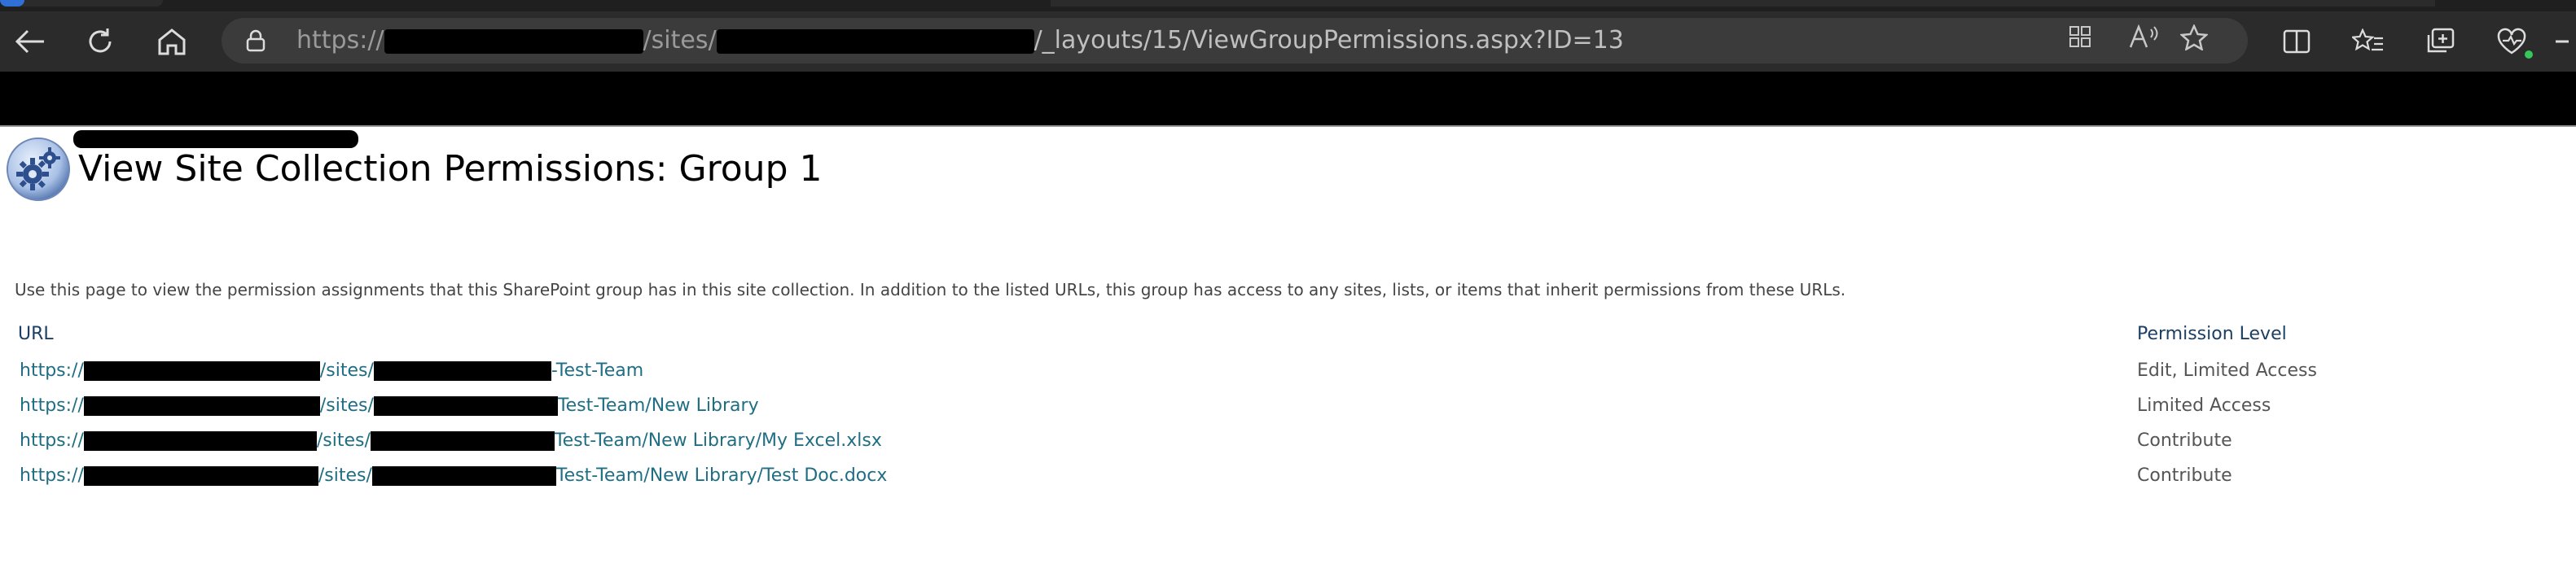 The height and width of the screenshot is (568, 2576). Describe the element at coordinates (658, 406) in the screenshot. I see `url-path: Test-Team/New Library` at that location.